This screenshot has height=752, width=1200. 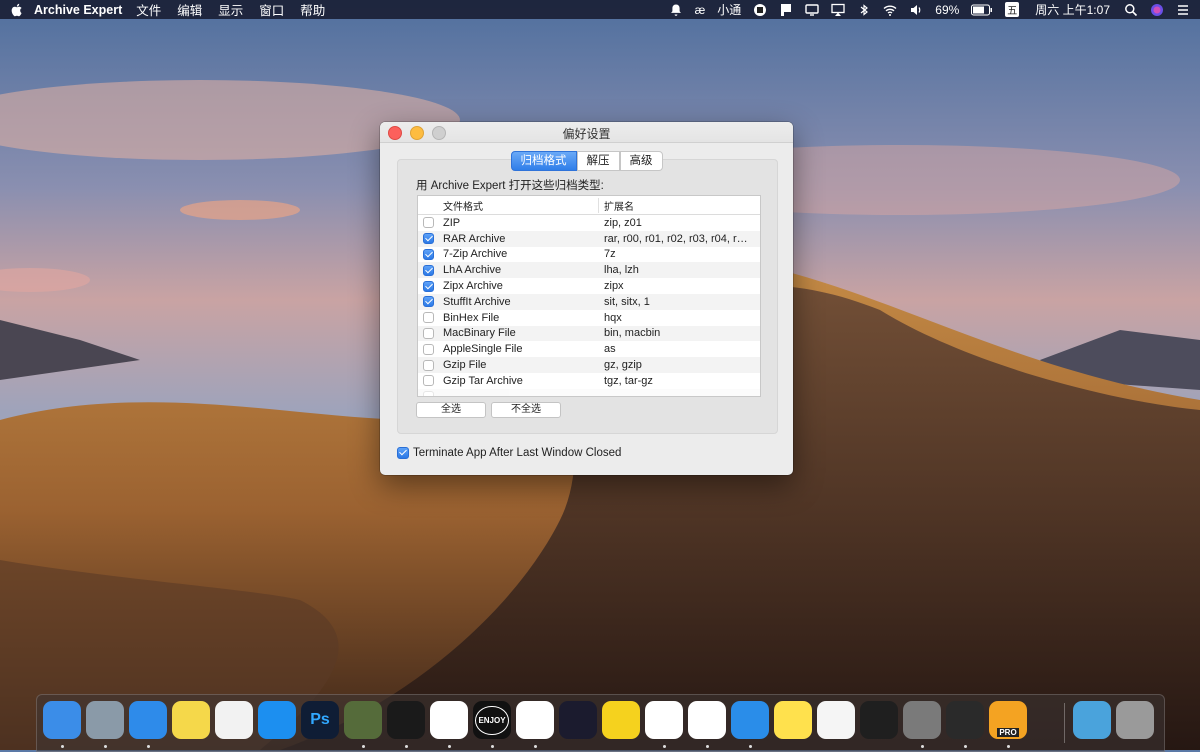 What do you see at coordinates (17, 10) in the screenshot?
I see `apple-menu-icon` at bounding box center [17, 10].